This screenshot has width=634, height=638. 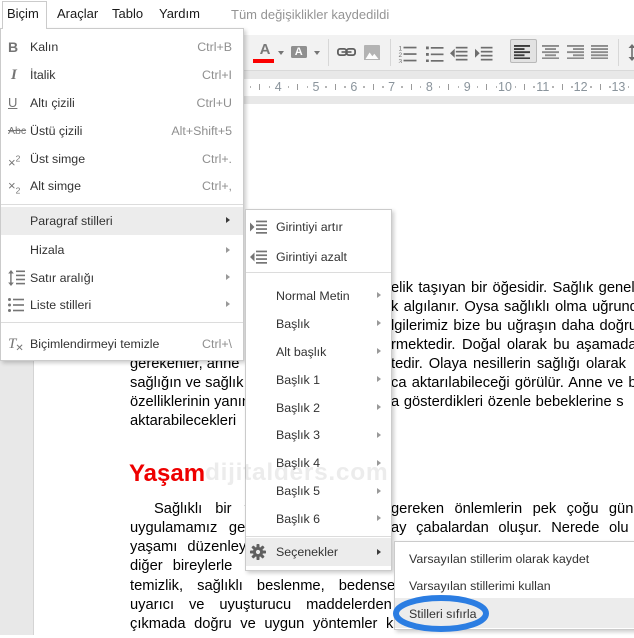 I want to click on svg-text: 3, so click(x=400, y=60).